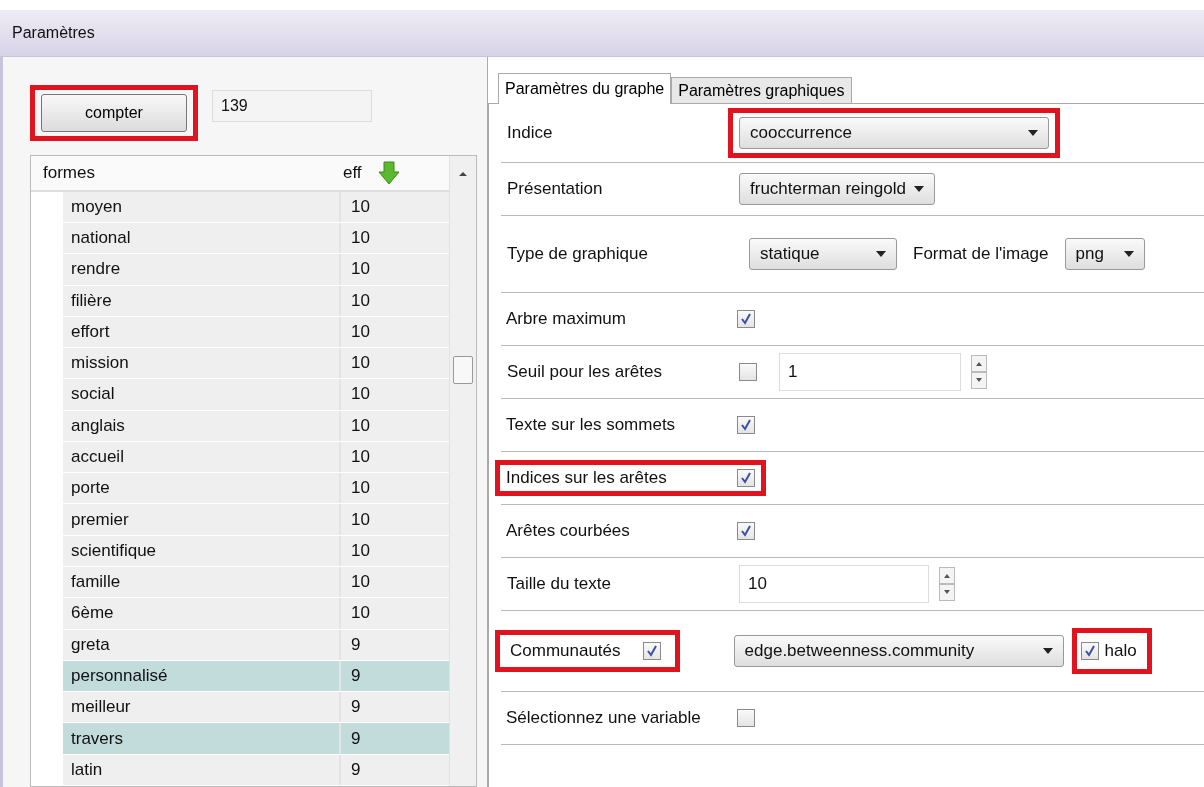 The height and width of the screenshot is (787, 1204). Describe the element at coordinates (91, 300) in the screenshot. I see `table-cell-text: filière` at that location.